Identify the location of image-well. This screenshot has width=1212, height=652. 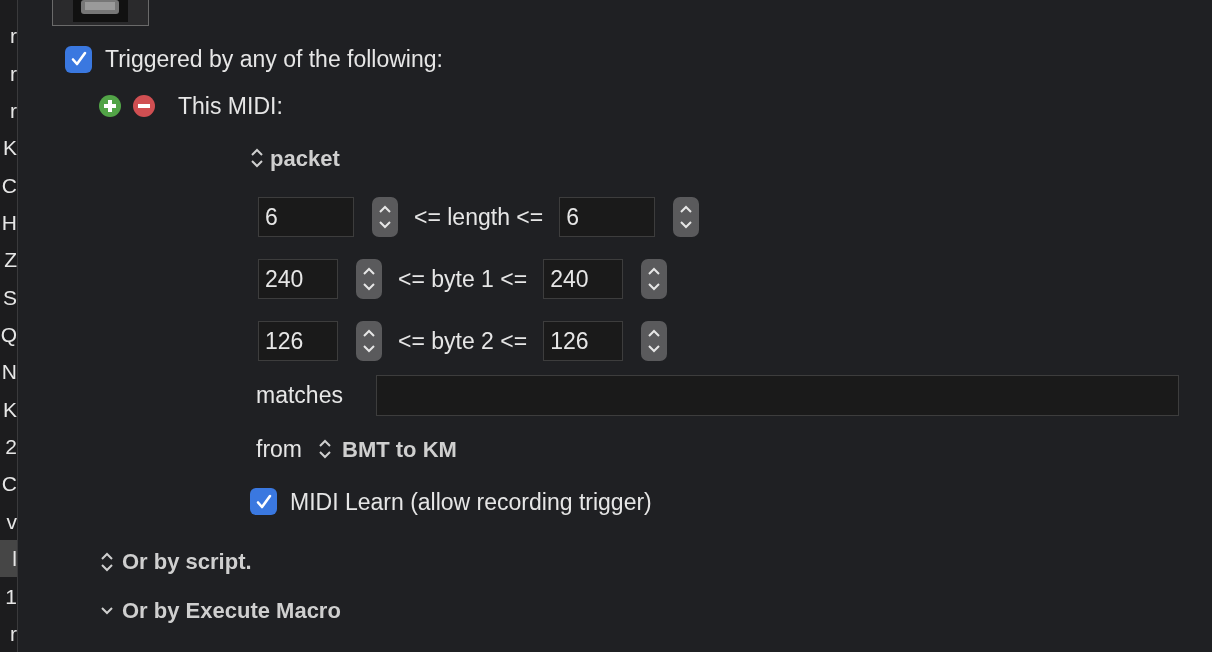
(100, 13).